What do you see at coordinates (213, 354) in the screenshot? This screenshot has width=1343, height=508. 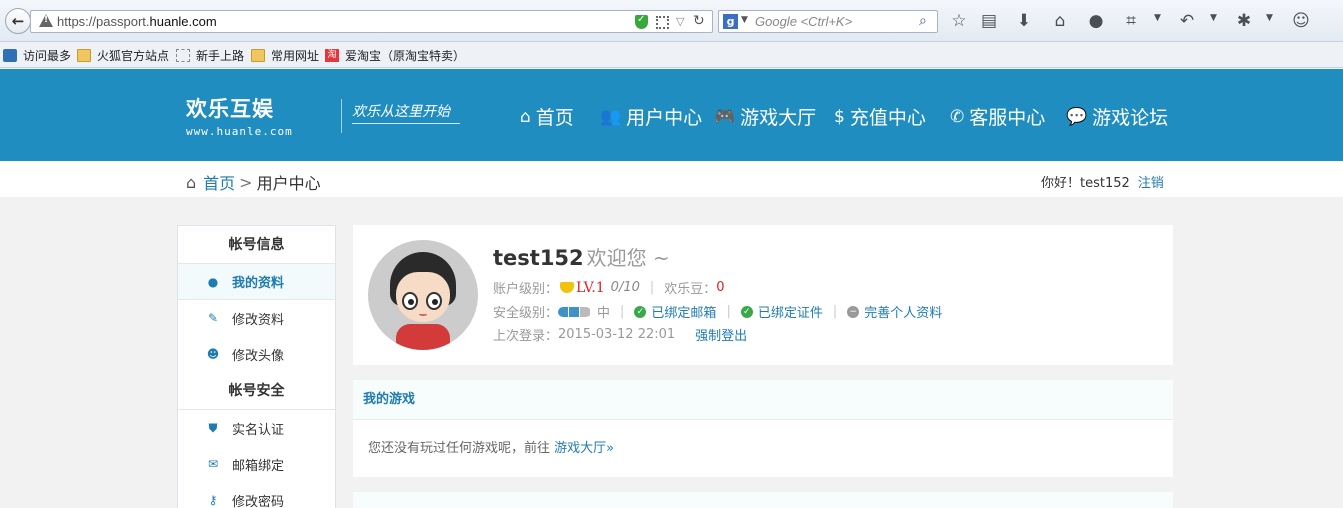 I see `face-icon: ☻` at bounding box center [213, 354].